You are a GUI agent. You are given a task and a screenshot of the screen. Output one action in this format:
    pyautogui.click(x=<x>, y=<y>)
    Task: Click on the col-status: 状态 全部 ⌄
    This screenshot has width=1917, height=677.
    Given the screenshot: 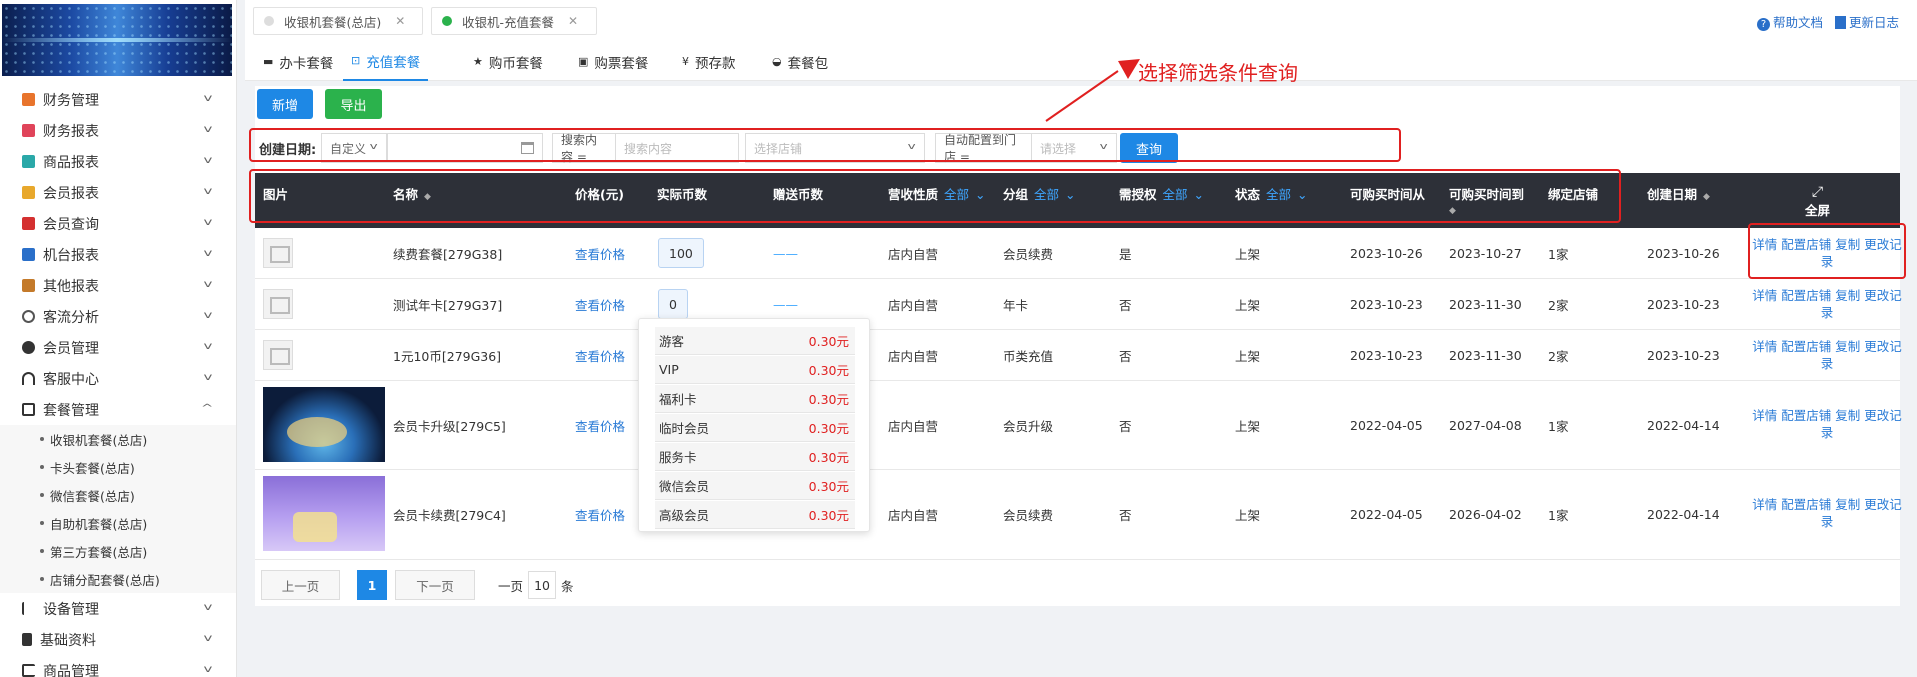 What is the action you would take?
    pyautogui.click(x=1271, y=194)
    